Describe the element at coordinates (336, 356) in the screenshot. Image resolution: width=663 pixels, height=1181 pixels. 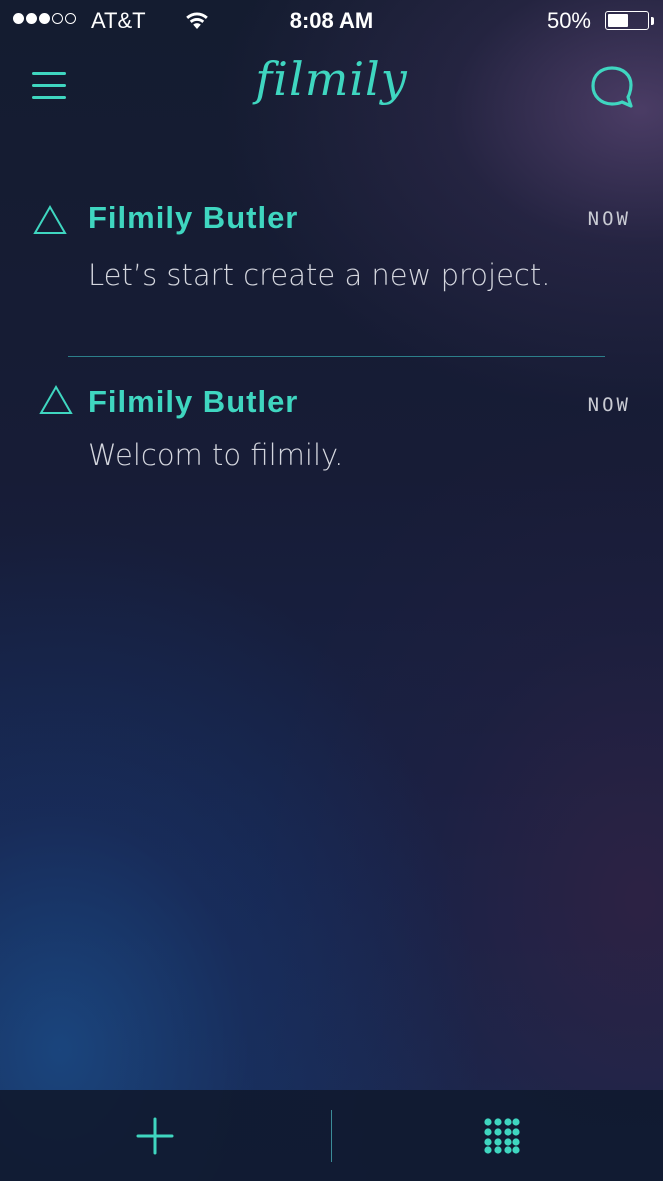
I see `message-divider` at that location.